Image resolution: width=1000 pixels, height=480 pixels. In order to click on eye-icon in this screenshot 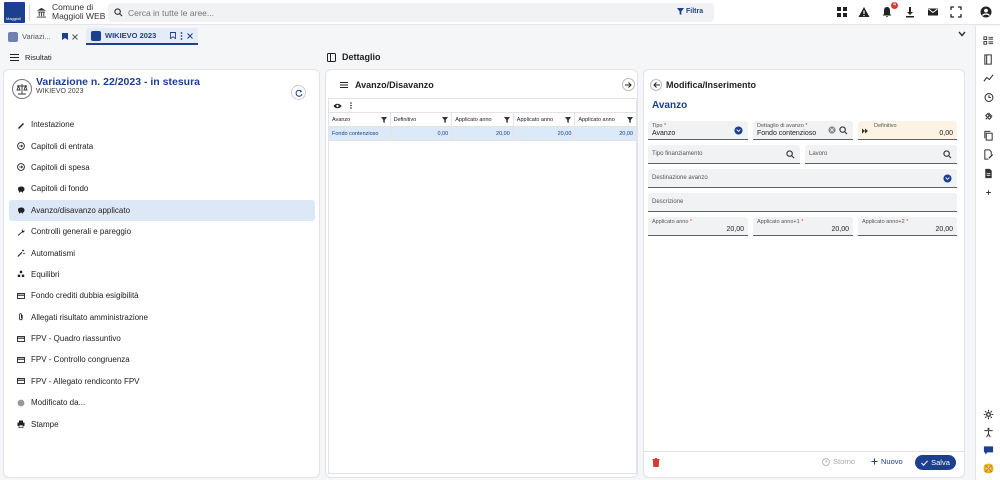, I will do `click(337, 106)`.